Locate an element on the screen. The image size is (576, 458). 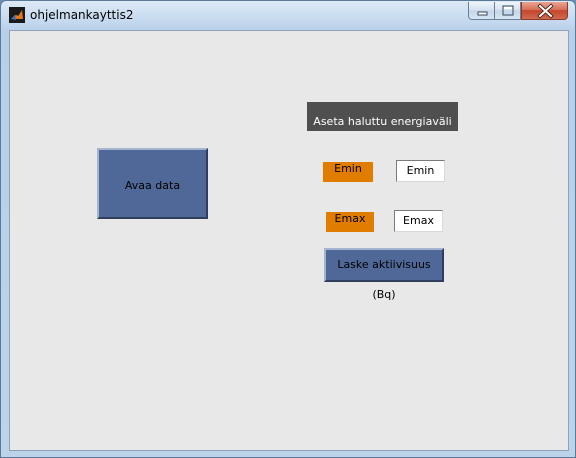
energy-range-header: Aseta haluttu energiaväli is located at coordinates (382, 116).